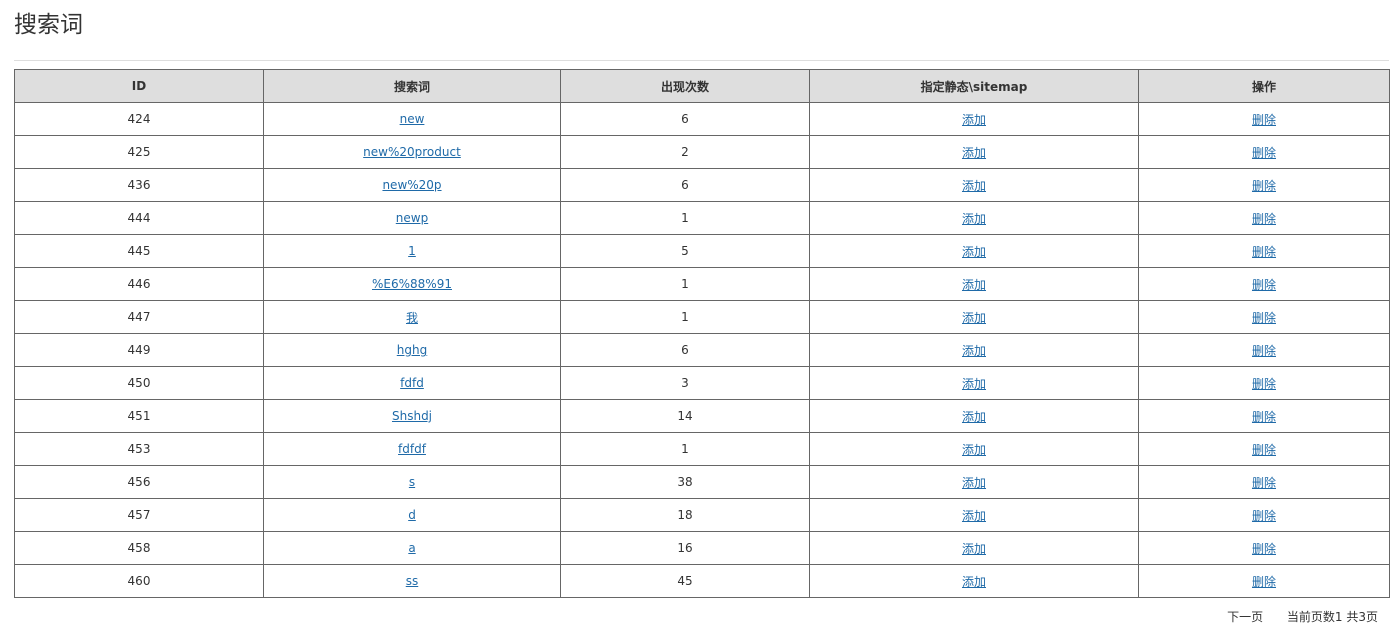 This screenshot has height=636, width=1400. What do you see at coordinates (411, 185) in the screenshot?
I see `keyword-link: new%20p` at bounding box center [411, 185].